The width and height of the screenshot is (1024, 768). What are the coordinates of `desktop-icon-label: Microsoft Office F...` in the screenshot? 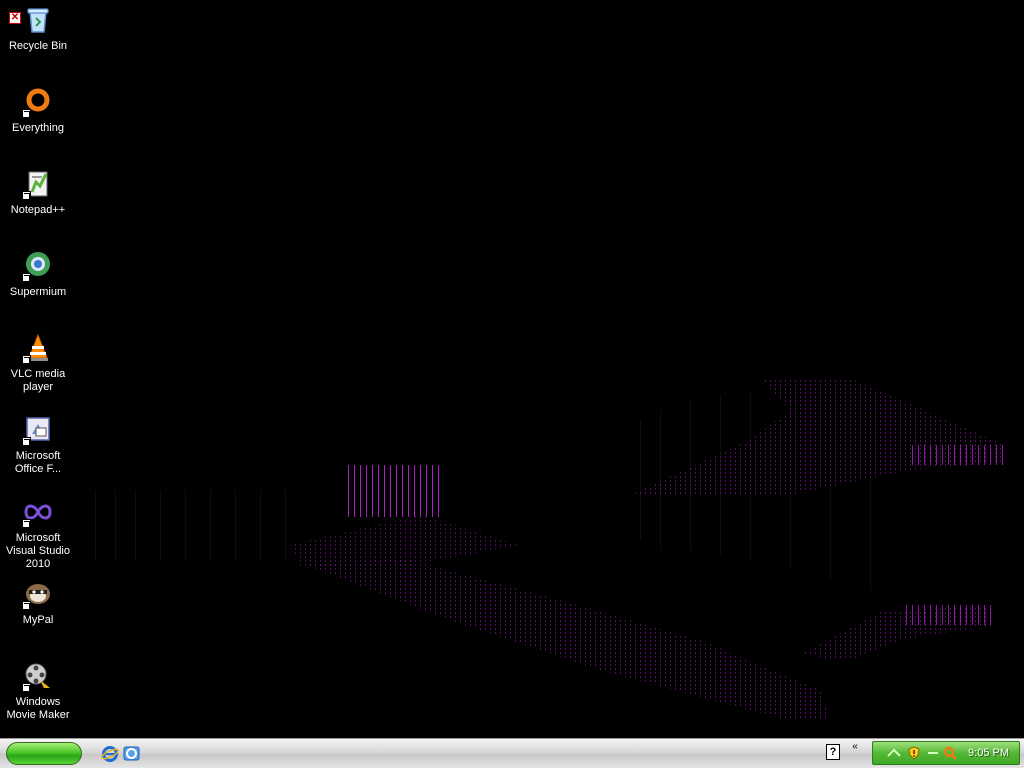 It's located at (38, 462).